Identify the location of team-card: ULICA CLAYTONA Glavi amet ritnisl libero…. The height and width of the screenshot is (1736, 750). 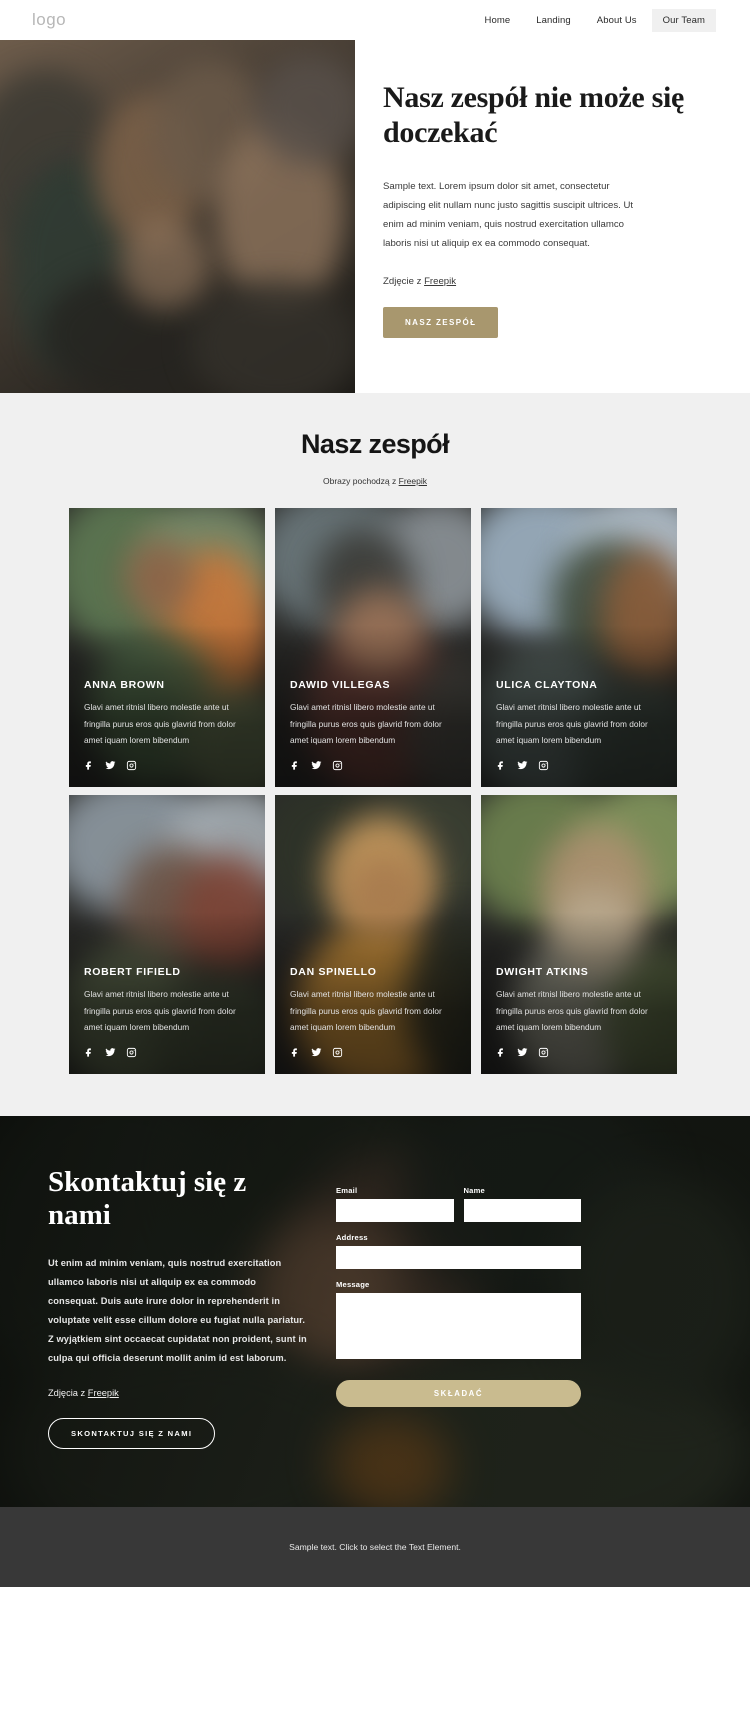
(579, 647).